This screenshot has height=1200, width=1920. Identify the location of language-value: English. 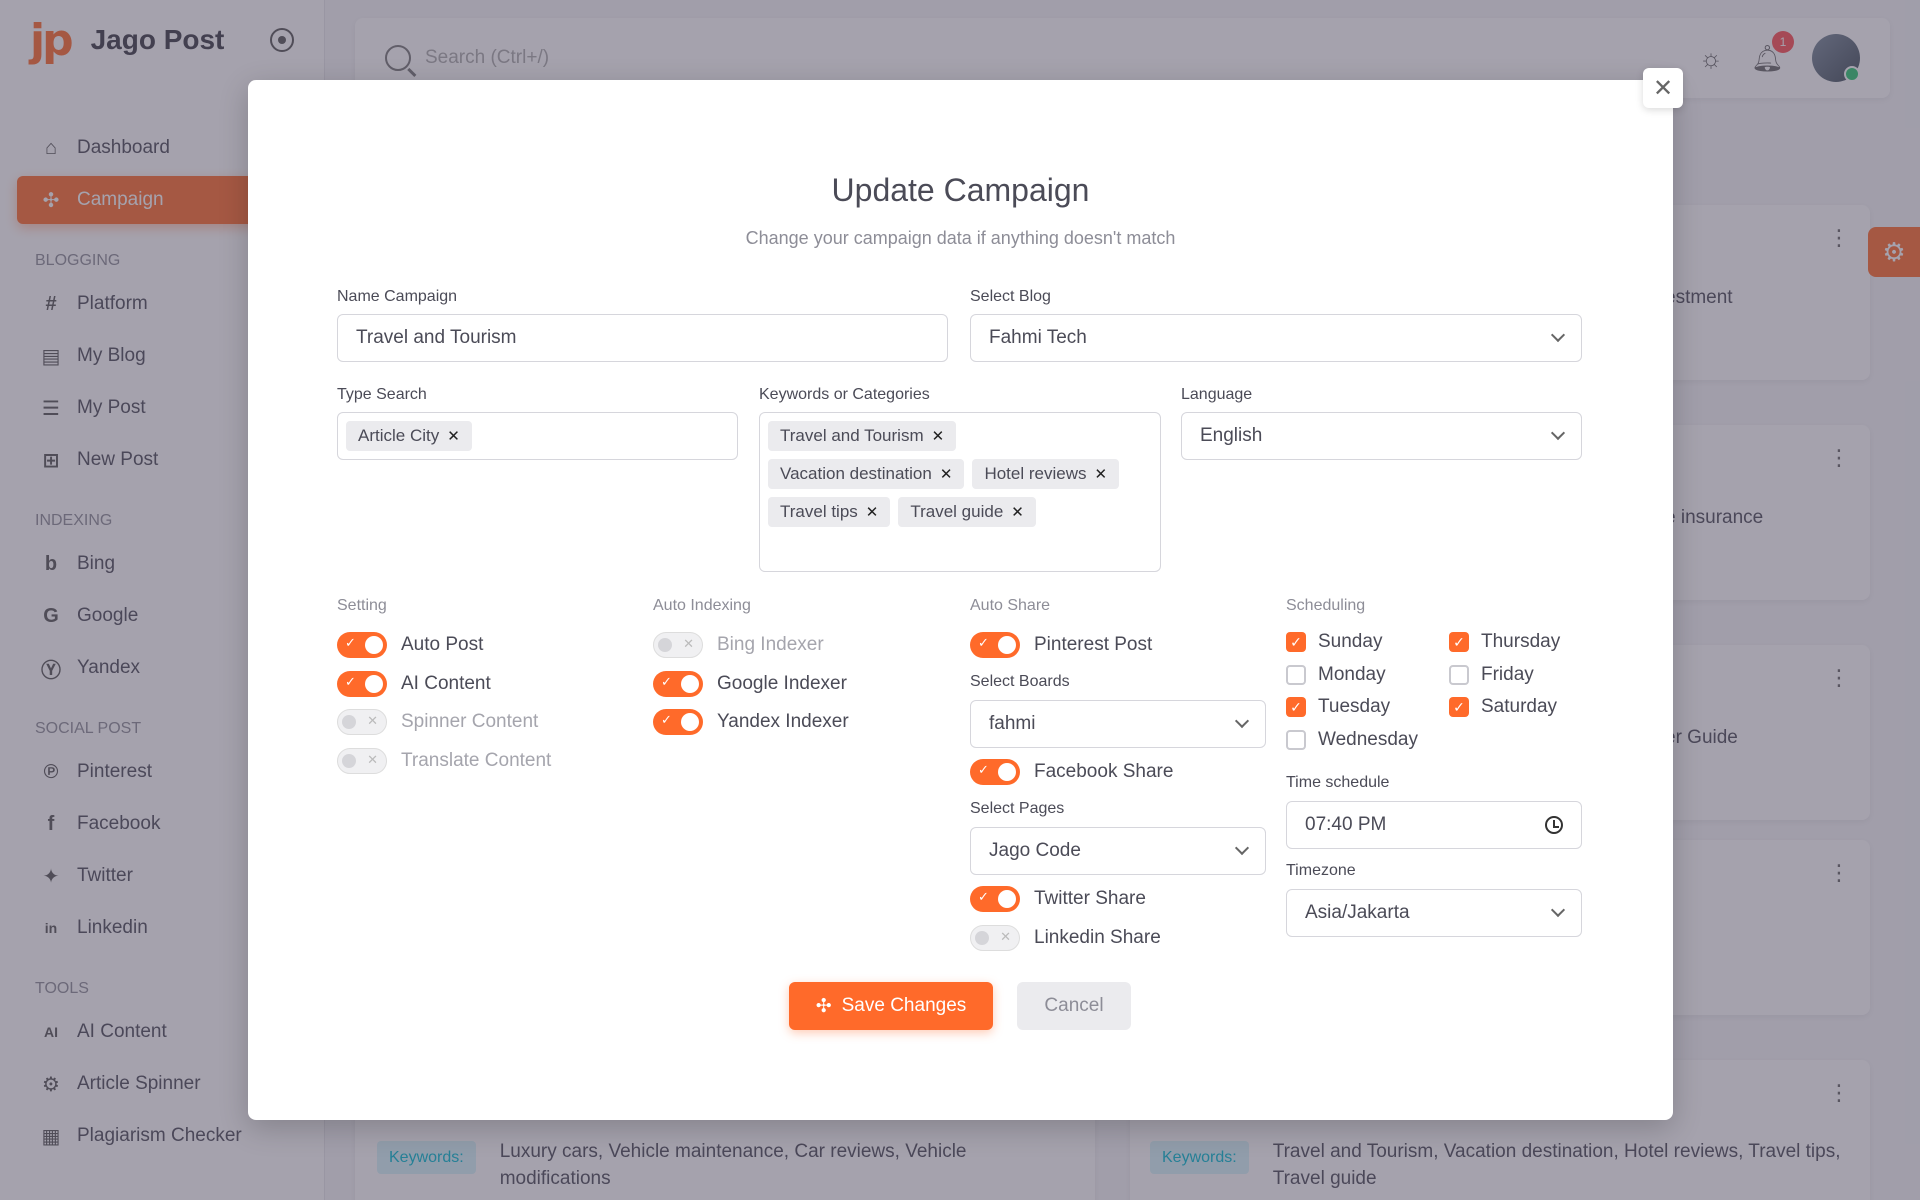
(1231, 435).